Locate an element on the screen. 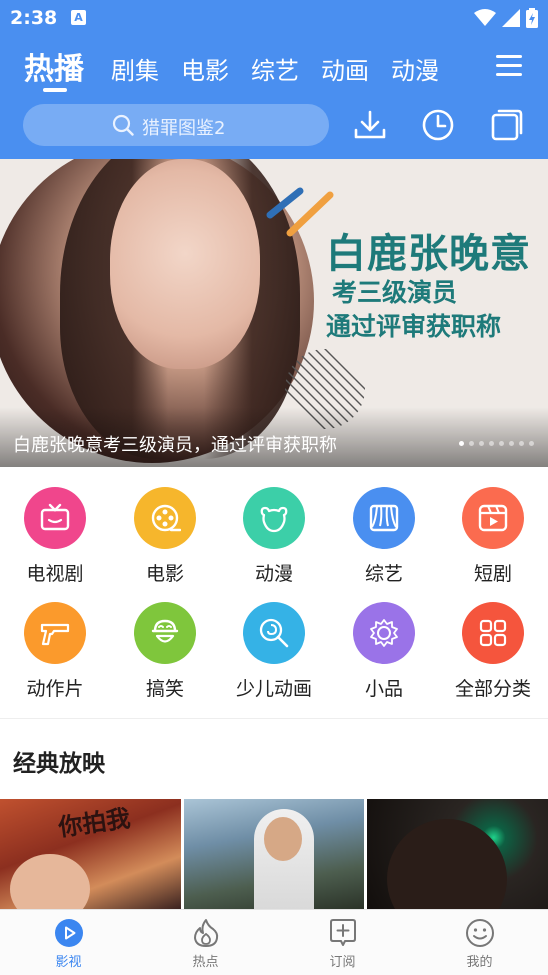 This screenshot has height=975, width=548. category-label: 小品 is located at coordinates (383, 689).